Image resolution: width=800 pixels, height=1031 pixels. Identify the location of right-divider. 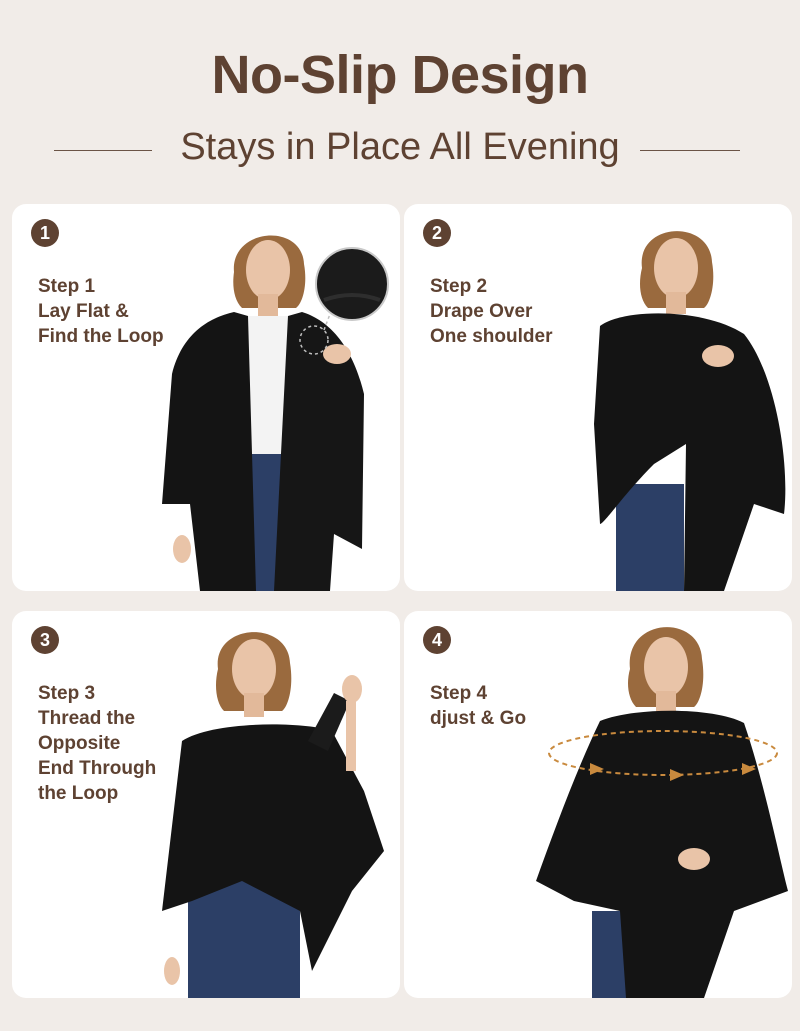
(690, 150).